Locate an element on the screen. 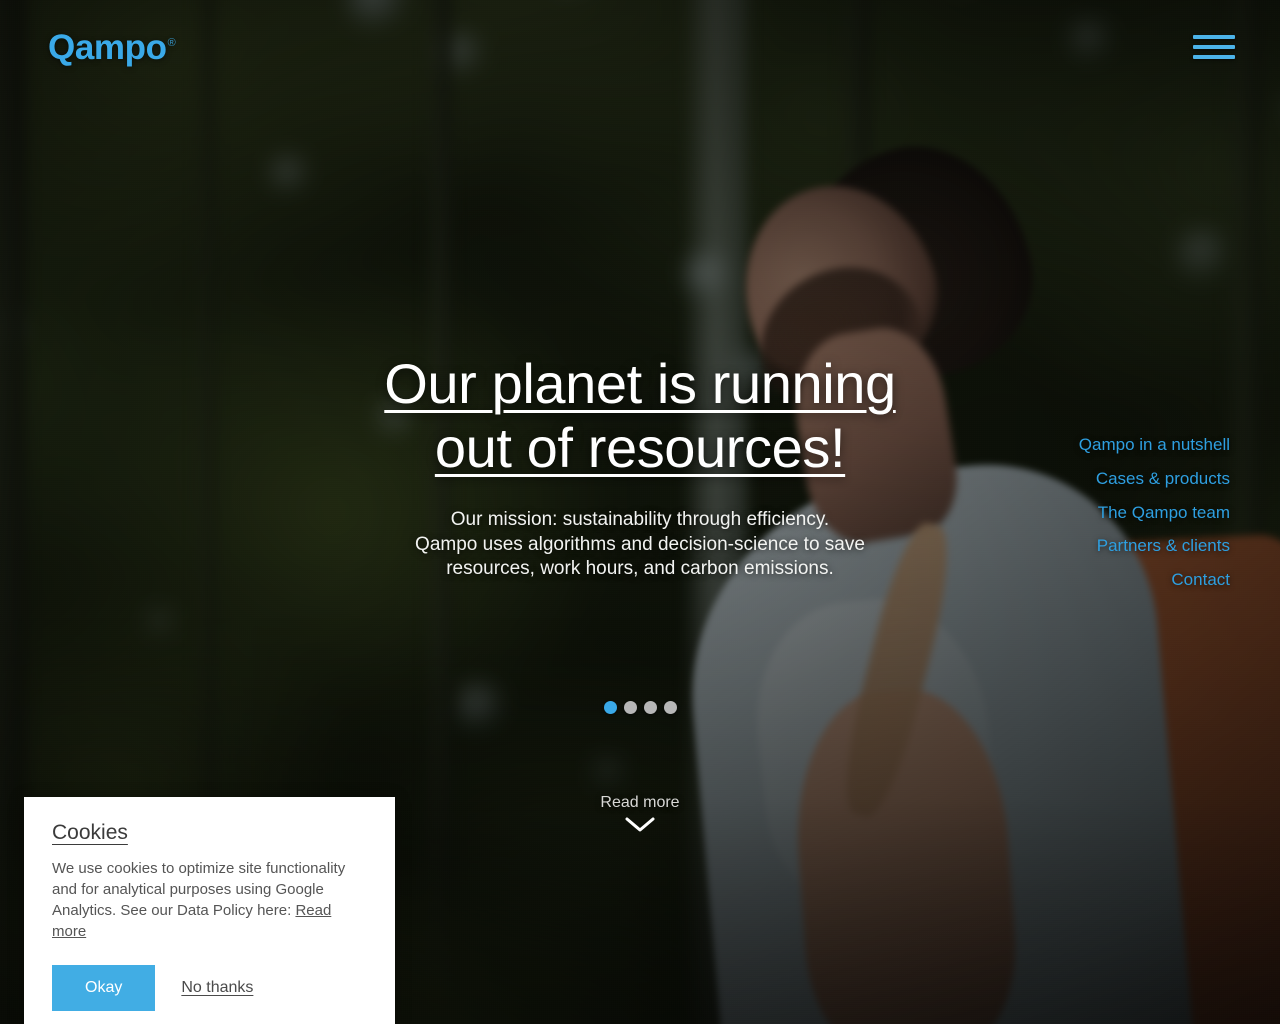  anchor-link-nutshell: Qampo in a nutshell is located at coordinates (1154, 445).